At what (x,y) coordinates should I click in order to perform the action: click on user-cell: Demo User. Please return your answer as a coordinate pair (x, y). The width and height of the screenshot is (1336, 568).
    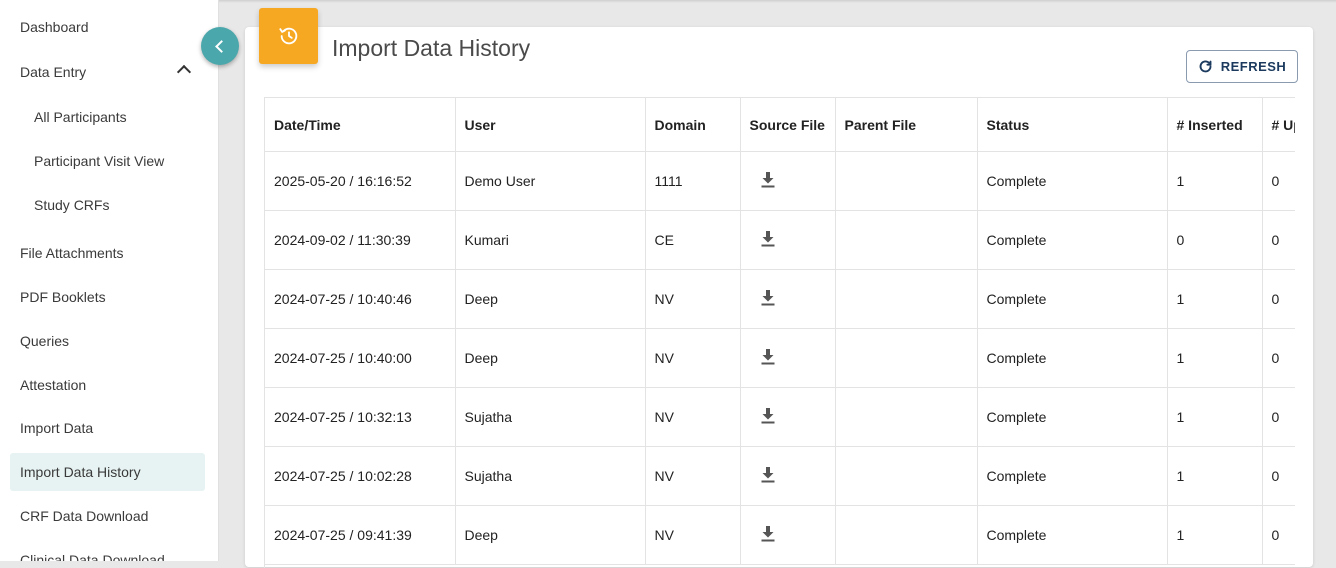
    Looking at the image, I should click on (550, 181).